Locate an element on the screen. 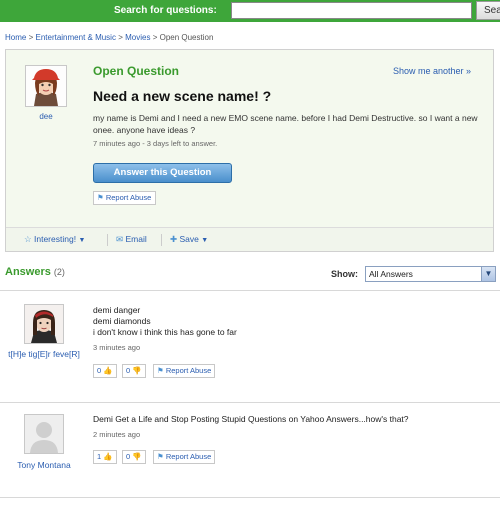 The image size is (500, 507). interesting-label: Interesting! is located at coordinates (55, 239).